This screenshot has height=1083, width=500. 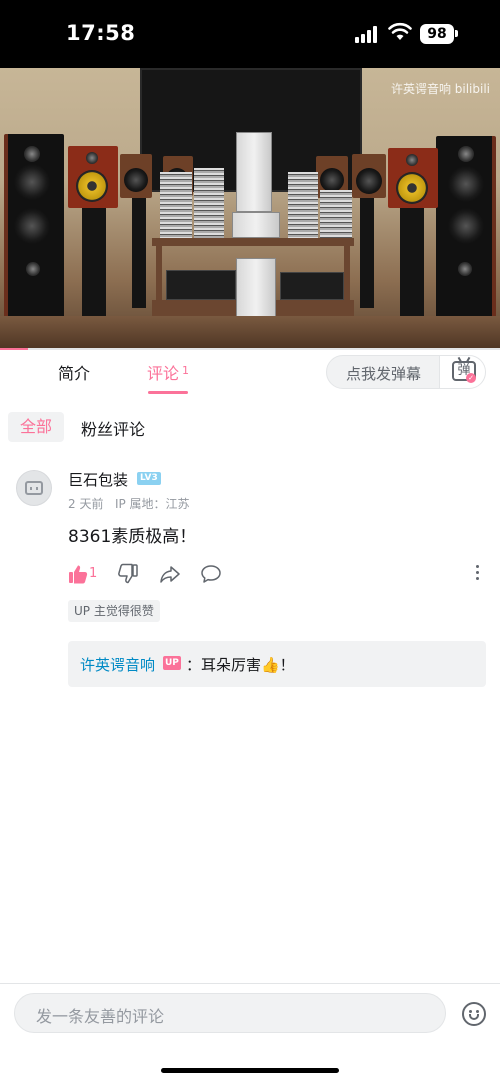 What do you see at coordinates (113, 428) in the screenshot?
I see `filter-fans-button: 粉丝评论` at bounding box center [113, 428].